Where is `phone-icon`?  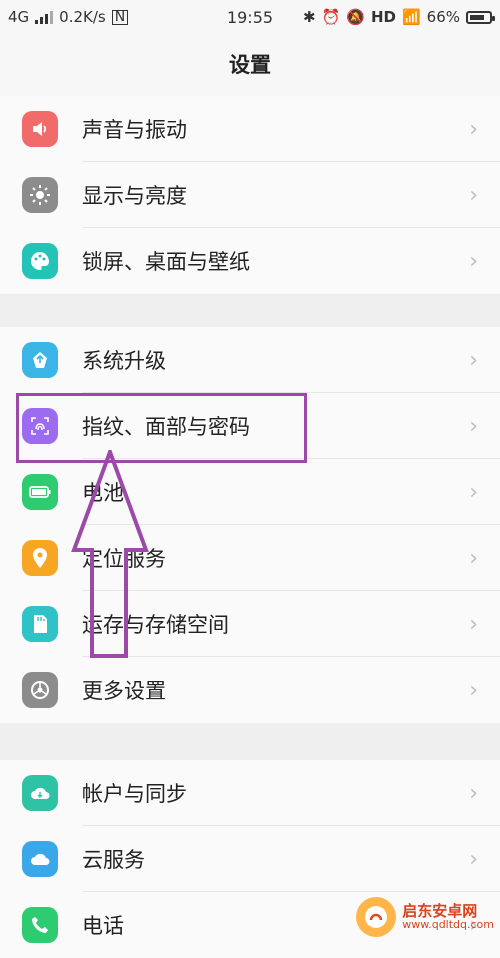 phone-icon is located at coordinates (40, 925).